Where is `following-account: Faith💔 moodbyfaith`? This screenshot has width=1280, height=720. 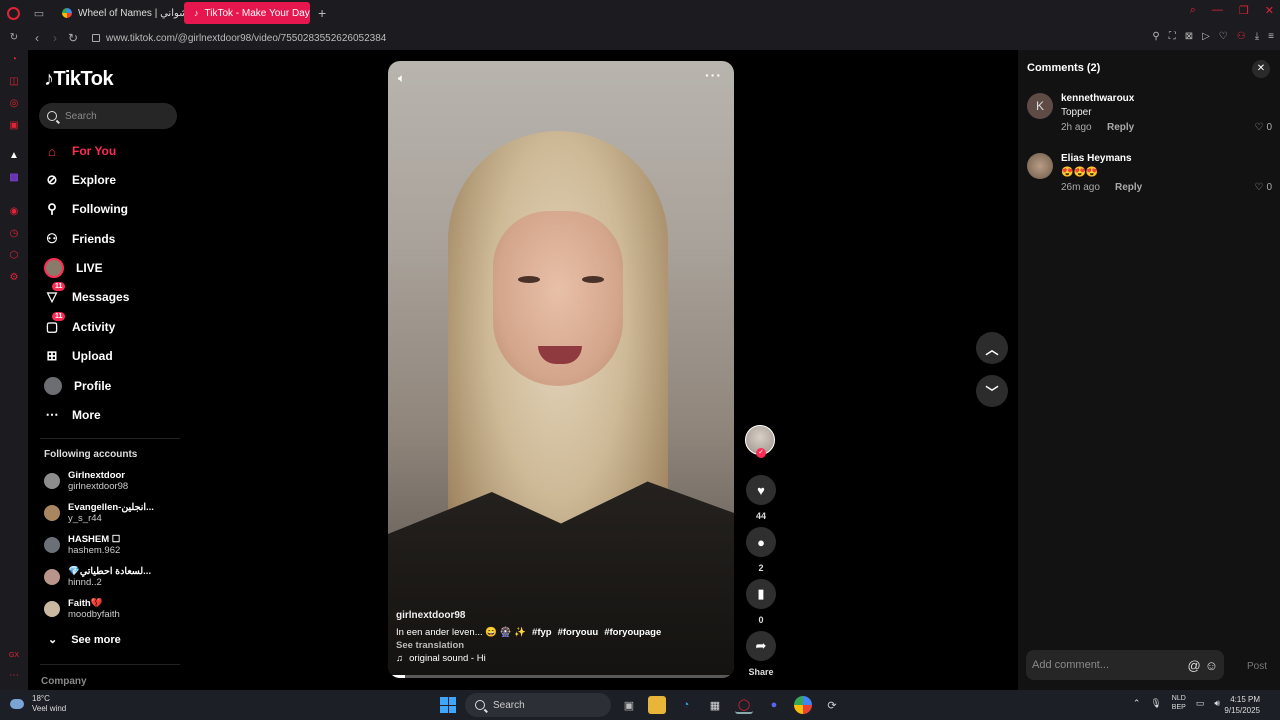 following-account: Faith💔 moodbyfaith is located at coordinates (82, 609).